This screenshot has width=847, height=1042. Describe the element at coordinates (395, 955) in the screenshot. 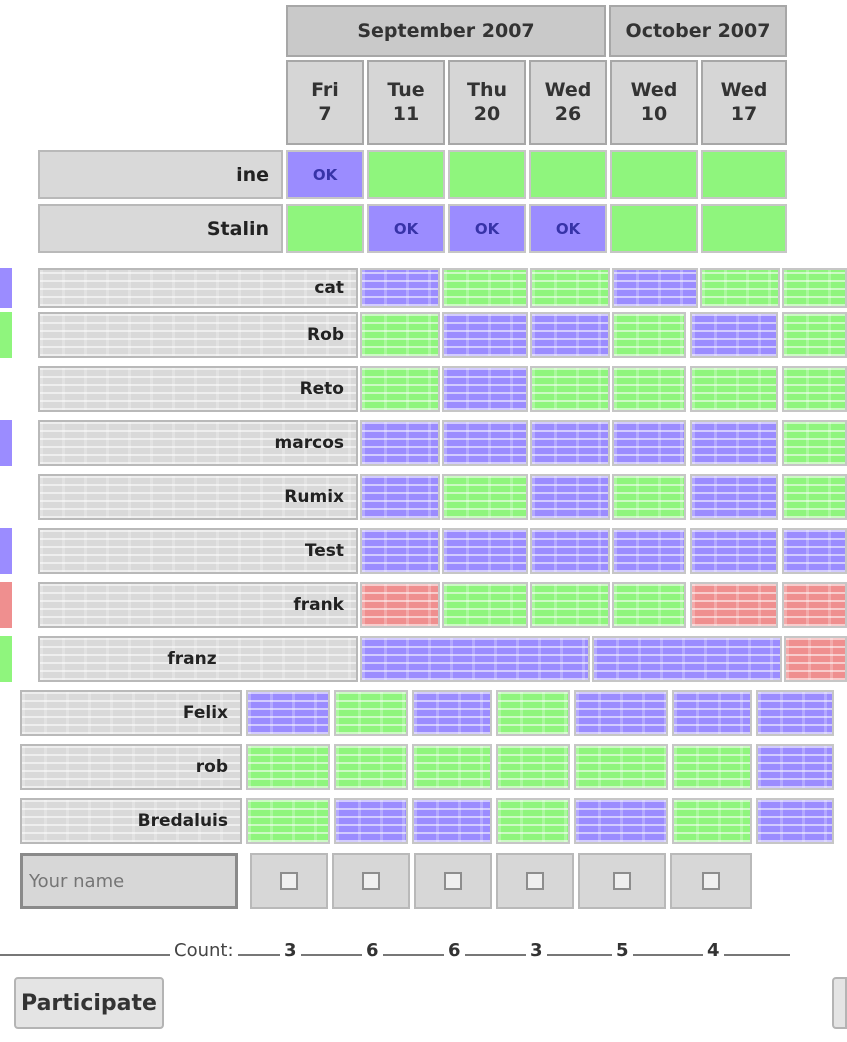

I see `count-divider` at that location.